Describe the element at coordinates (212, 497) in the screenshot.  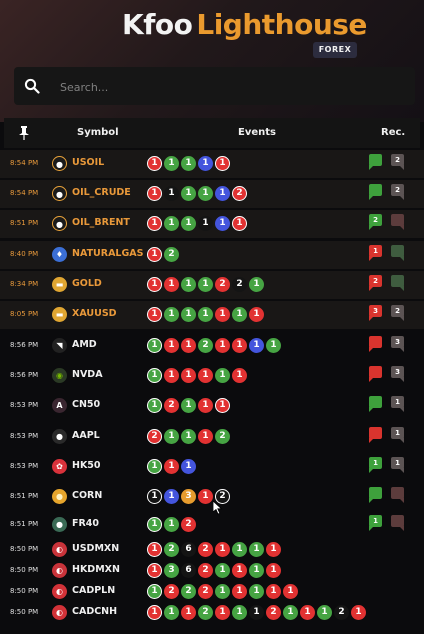
I see `table-row: 8:51 PM ● CORN 1 1 3 1 2` at that location.